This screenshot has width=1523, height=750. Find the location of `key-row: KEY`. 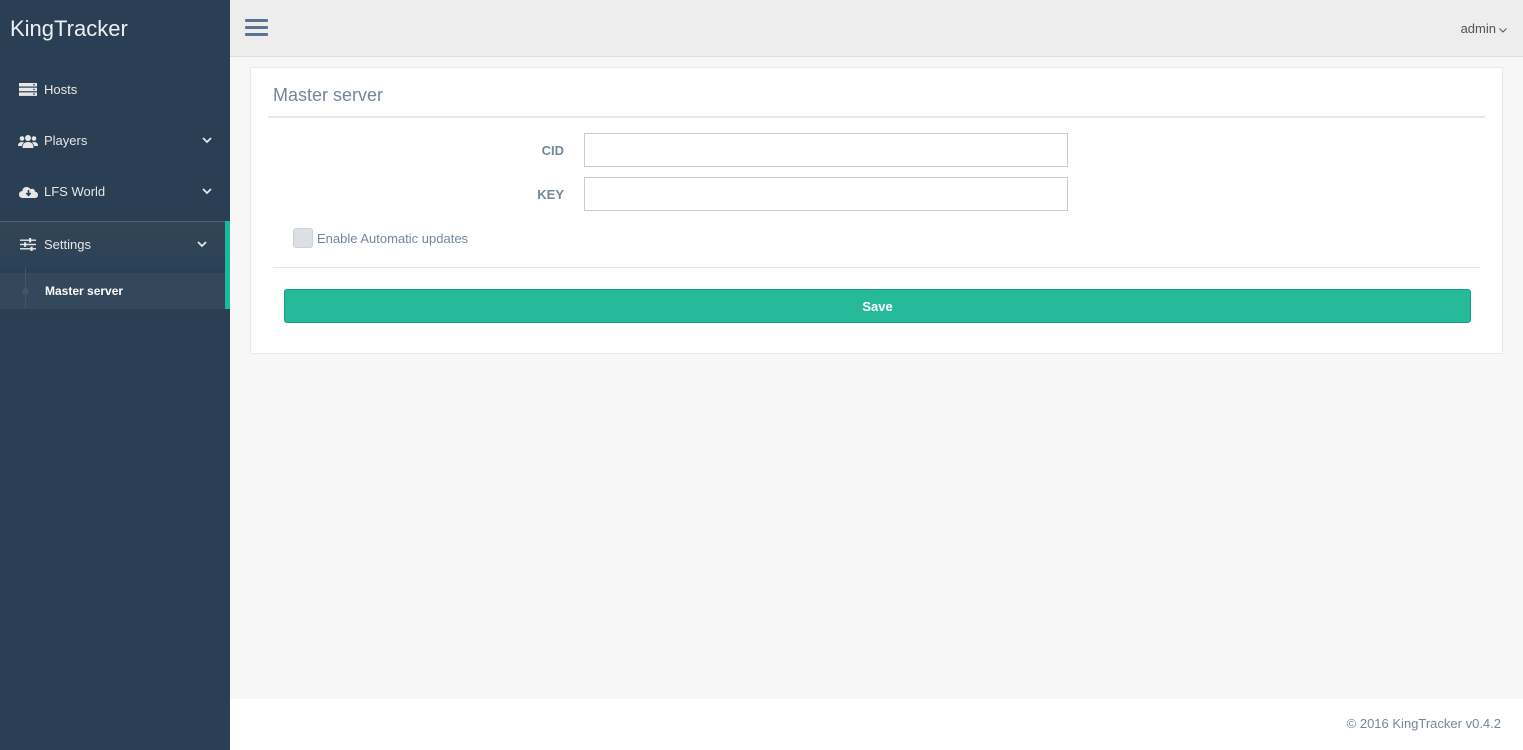

key-row: KEY is located at coordinates (876, 194).